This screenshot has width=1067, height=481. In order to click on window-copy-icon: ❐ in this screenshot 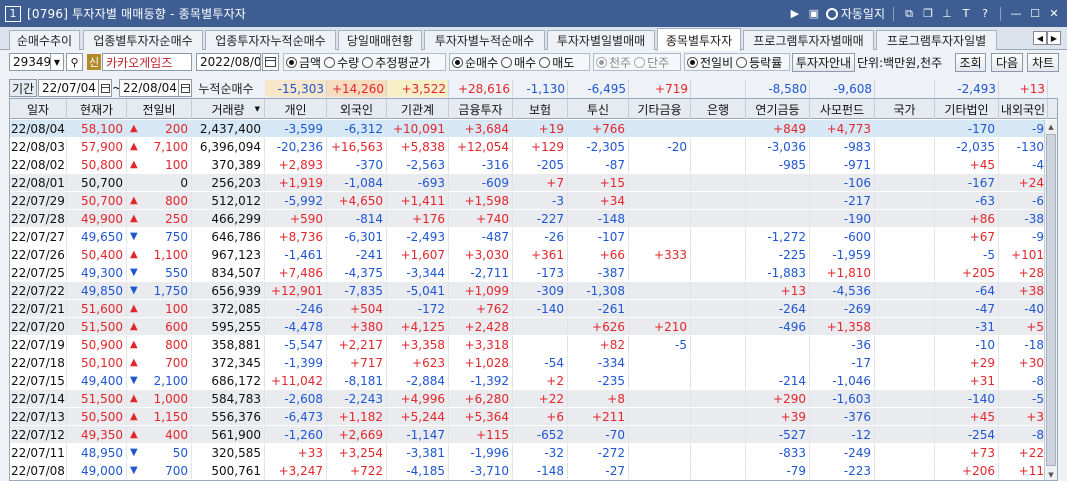, I will do `click(928, 14)`.